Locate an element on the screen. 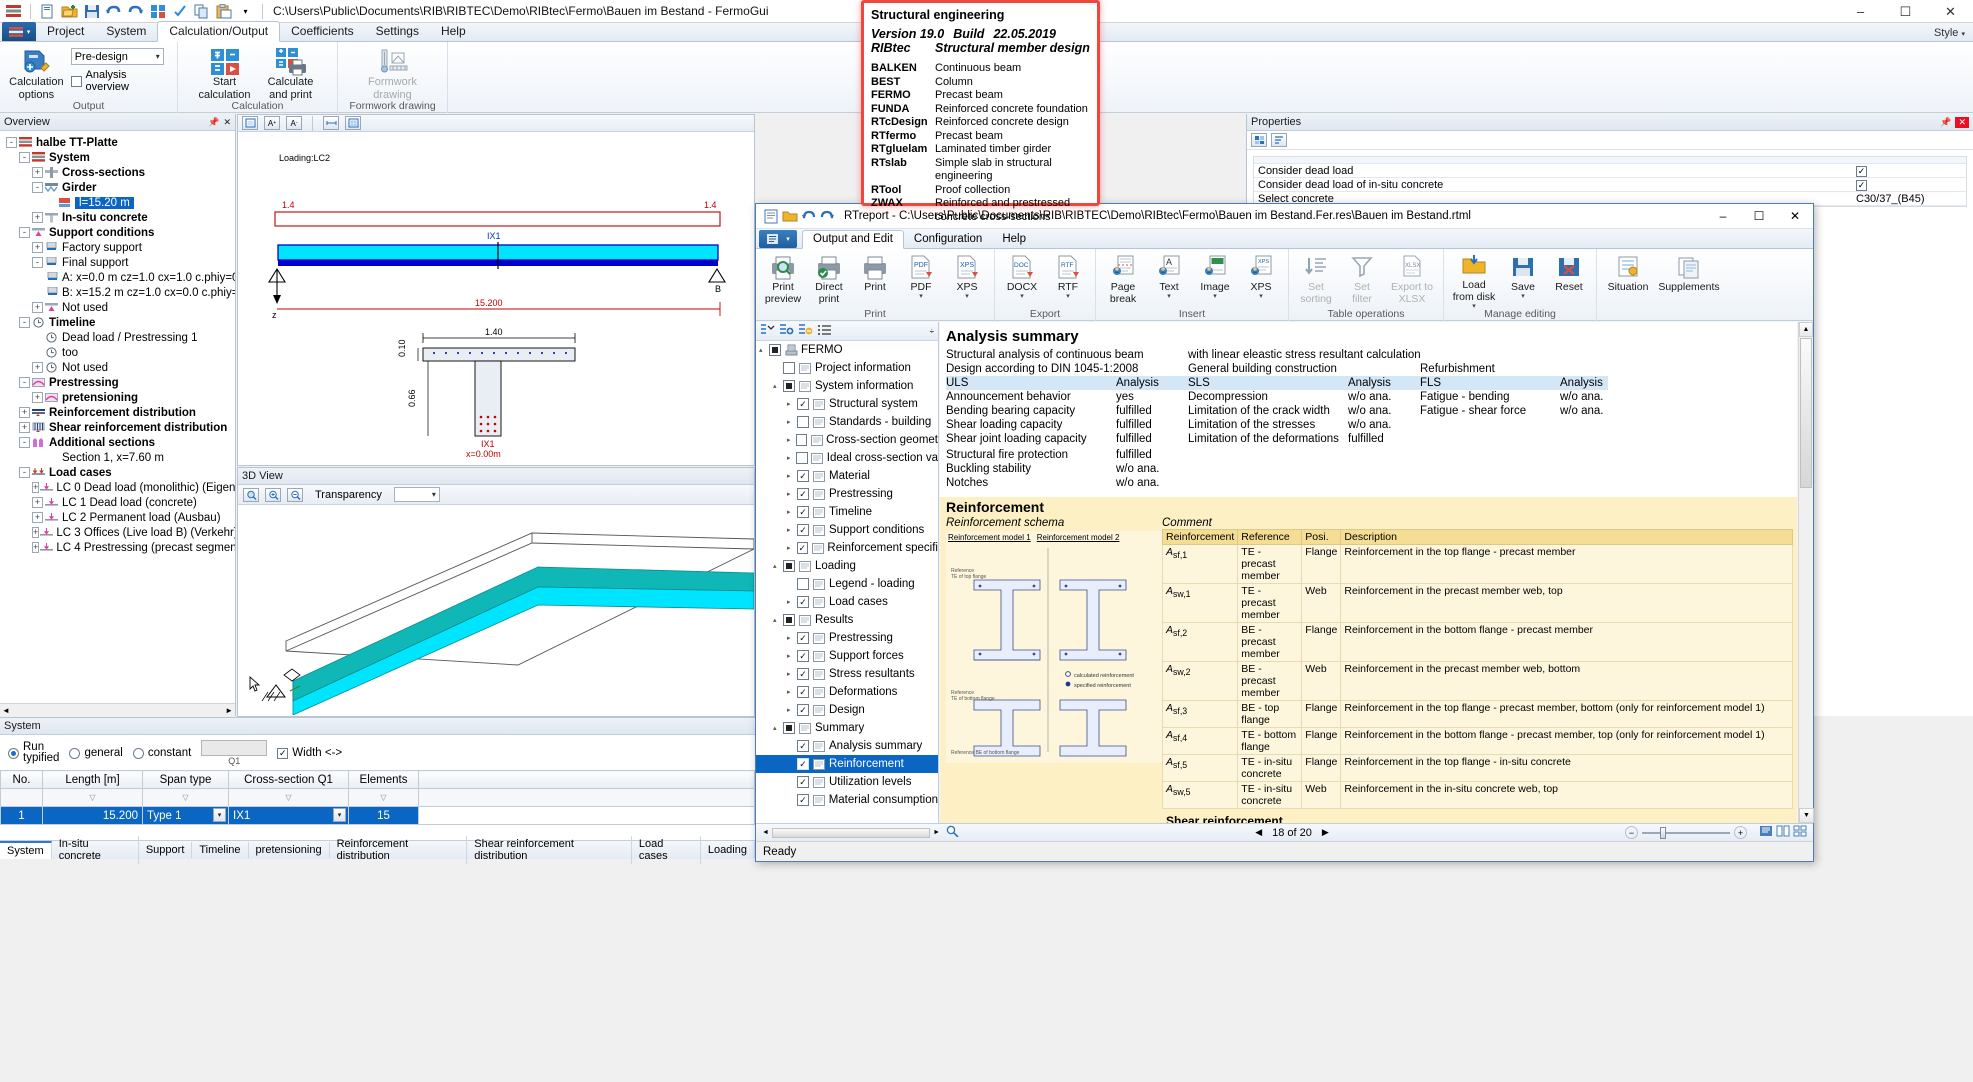  rtreport-undo-icon is located at coordinates (808, 216).